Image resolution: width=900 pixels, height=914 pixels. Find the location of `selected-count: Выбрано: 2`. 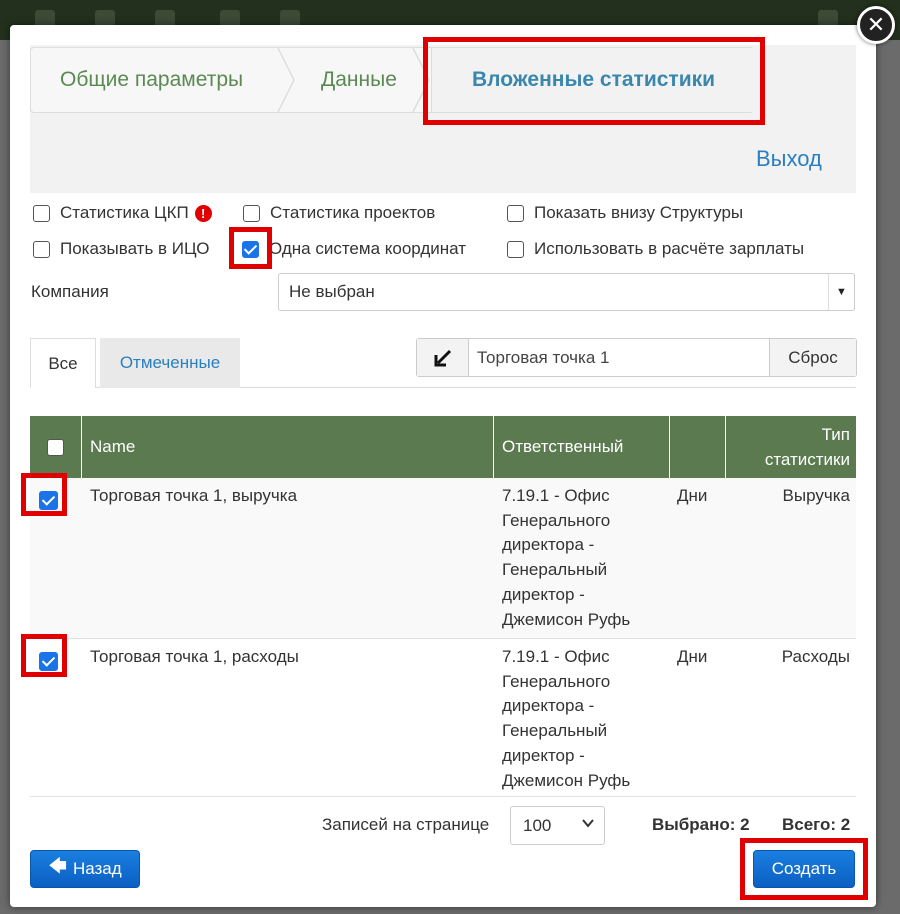

selected-count: Выбрано: 2 is located at coordinates (701, 824).